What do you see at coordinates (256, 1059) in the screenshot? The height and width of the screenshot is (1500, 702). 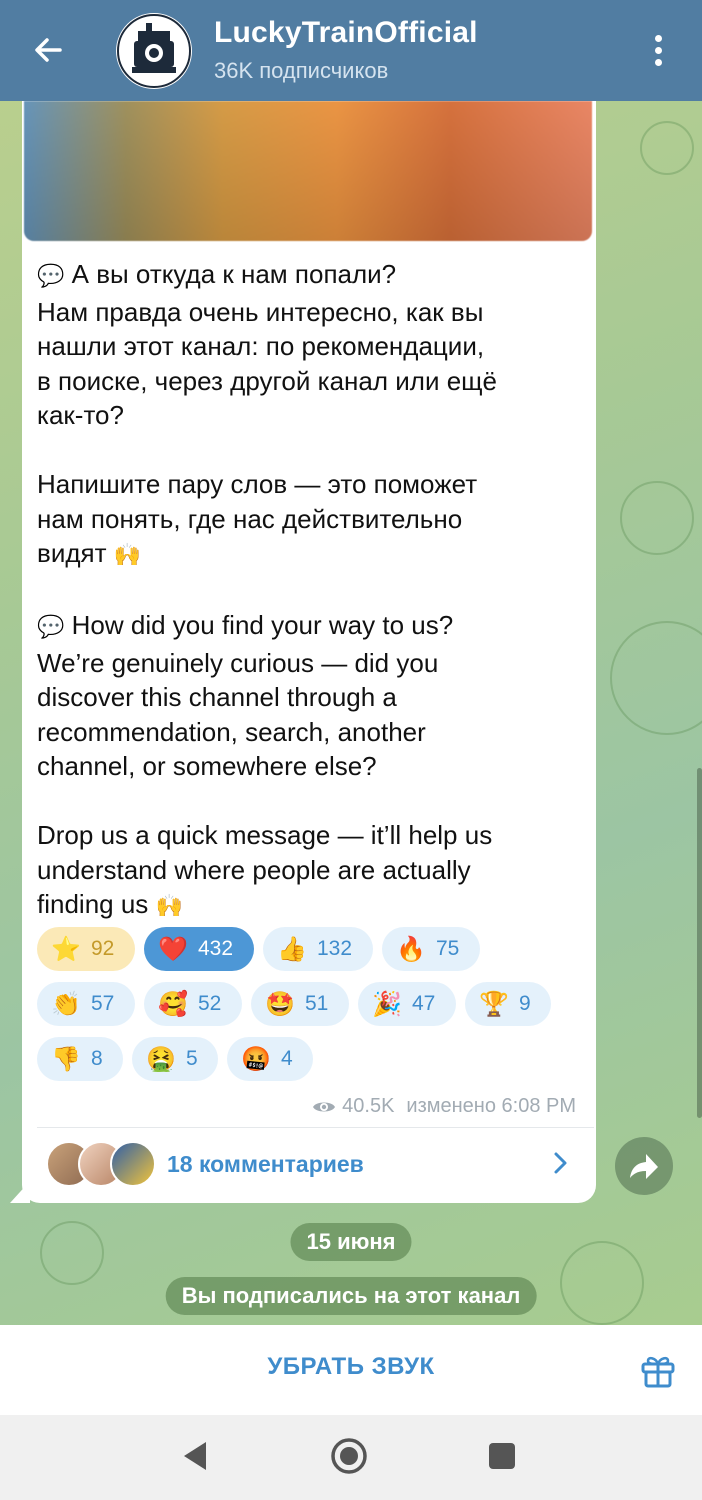 I see `cursing-face-icon: 🤬` at bounding box center [256, 1059].